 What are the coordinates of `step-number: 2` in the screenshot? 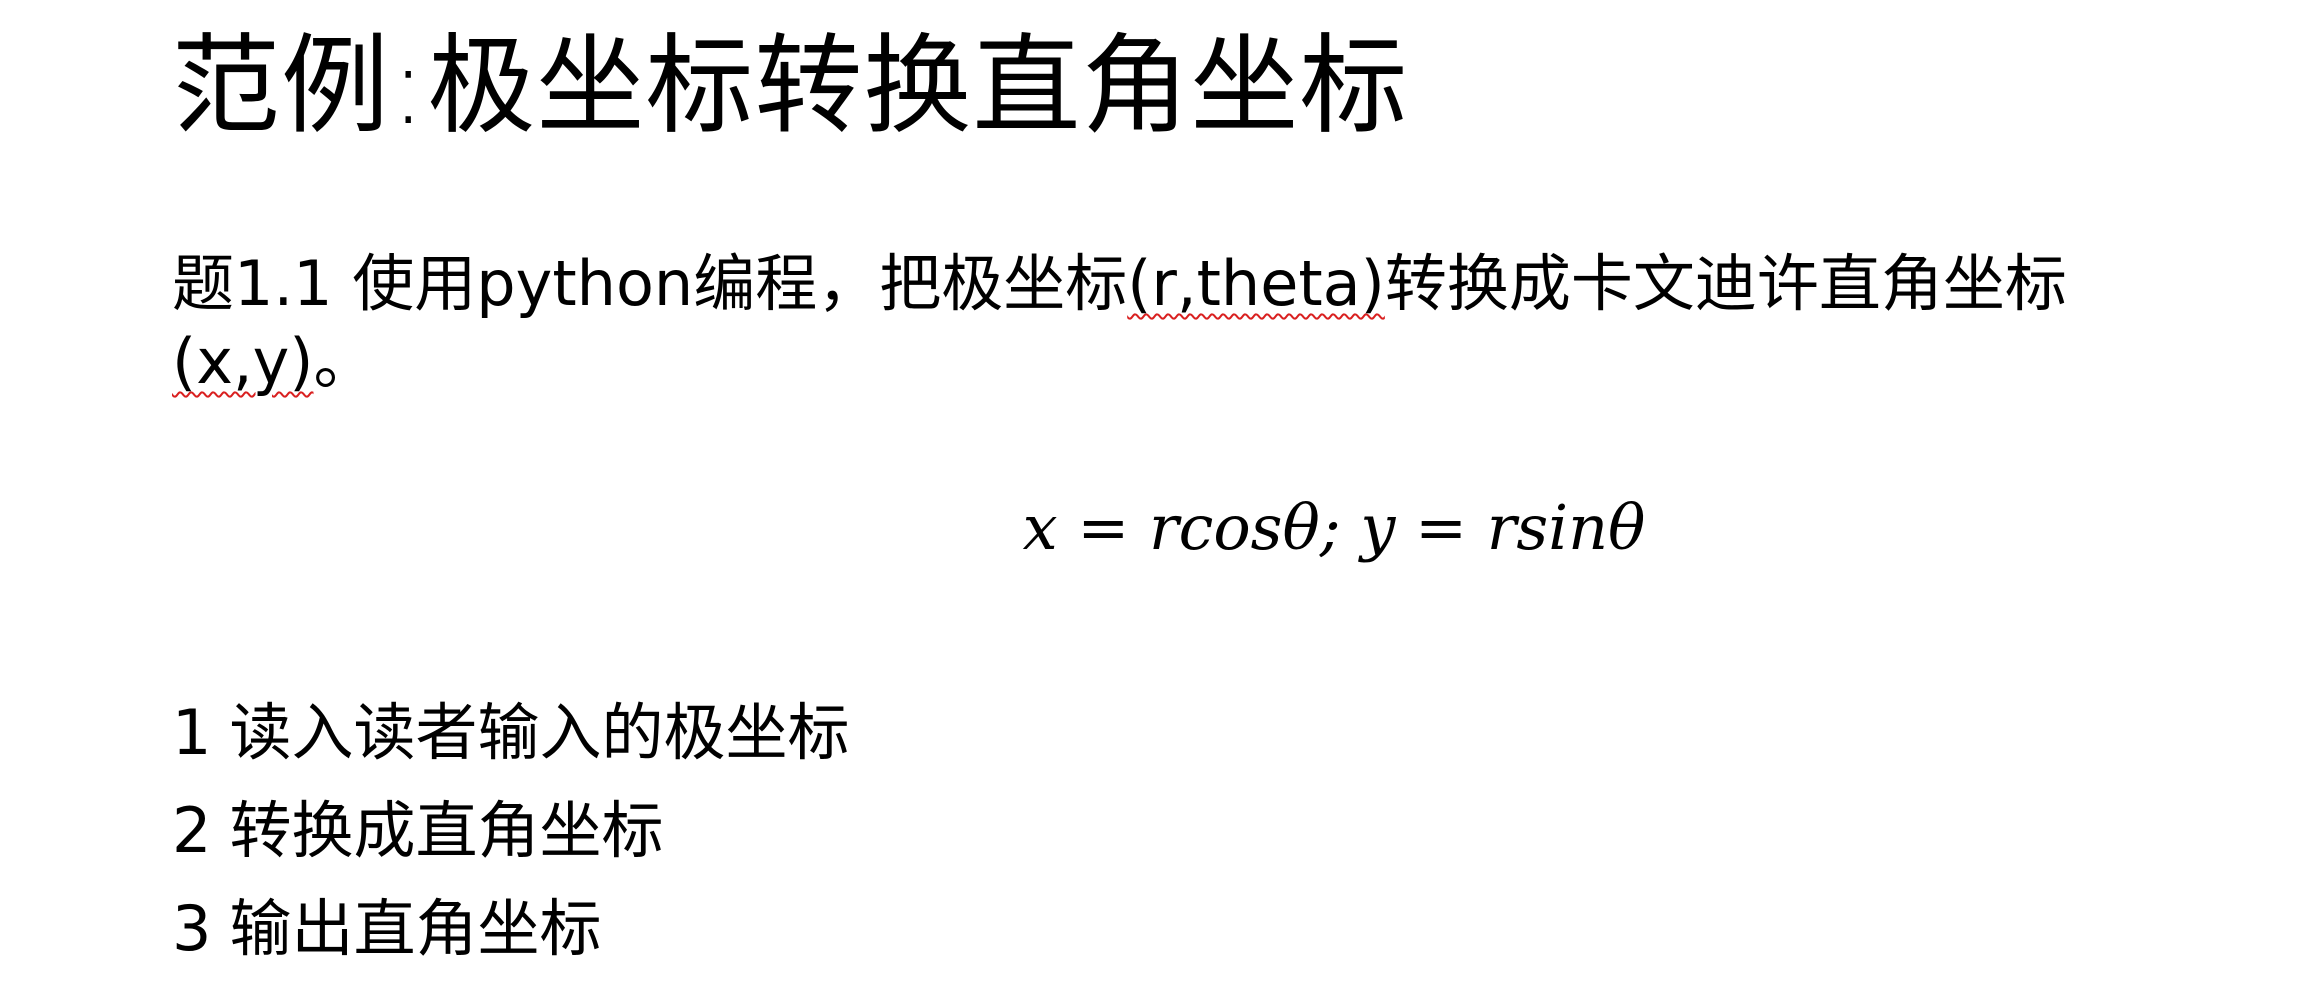 It's located at (192, 830).